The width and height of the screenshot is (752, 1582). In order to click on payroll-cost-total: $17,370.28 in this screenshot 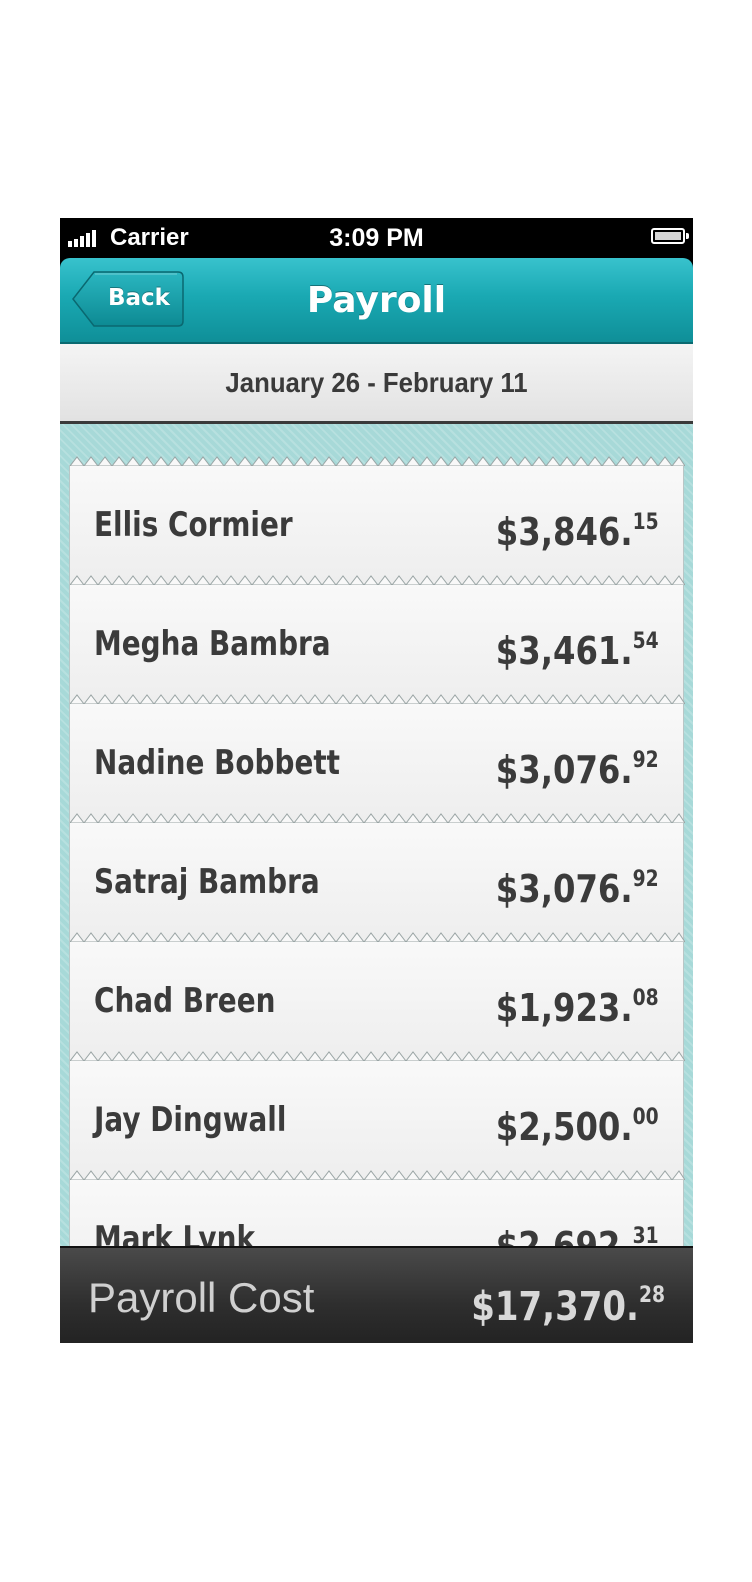, I will do `click(568, 1301)`.